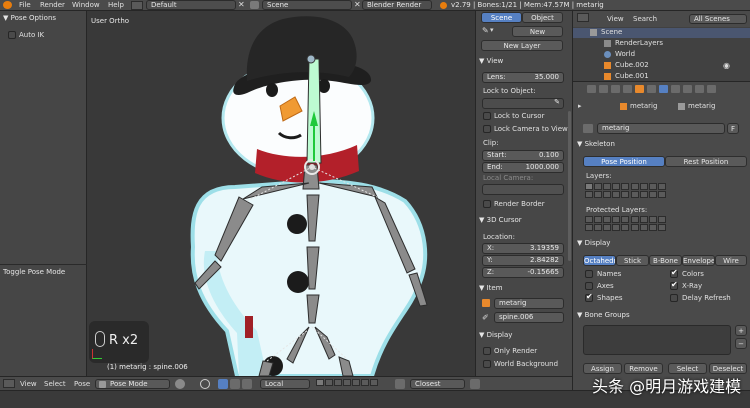 Image resolution: width=750 pixels, height=408 pixels. I want to click on shading-icon, so click(180, 384).